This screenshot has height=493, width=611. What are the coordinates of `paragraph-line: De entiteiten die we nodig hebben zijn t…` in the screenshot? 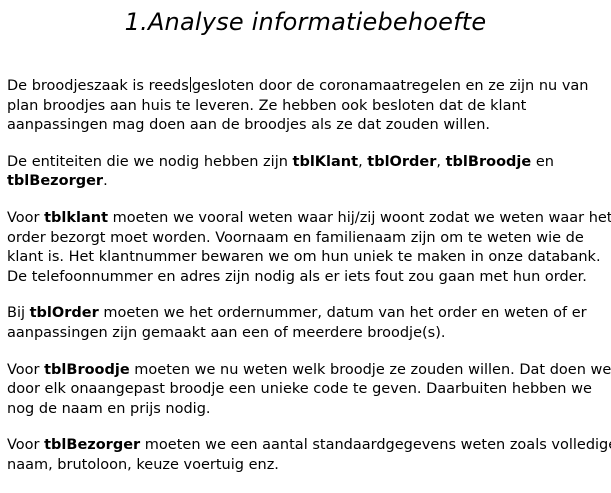 It's located at (307, 163).